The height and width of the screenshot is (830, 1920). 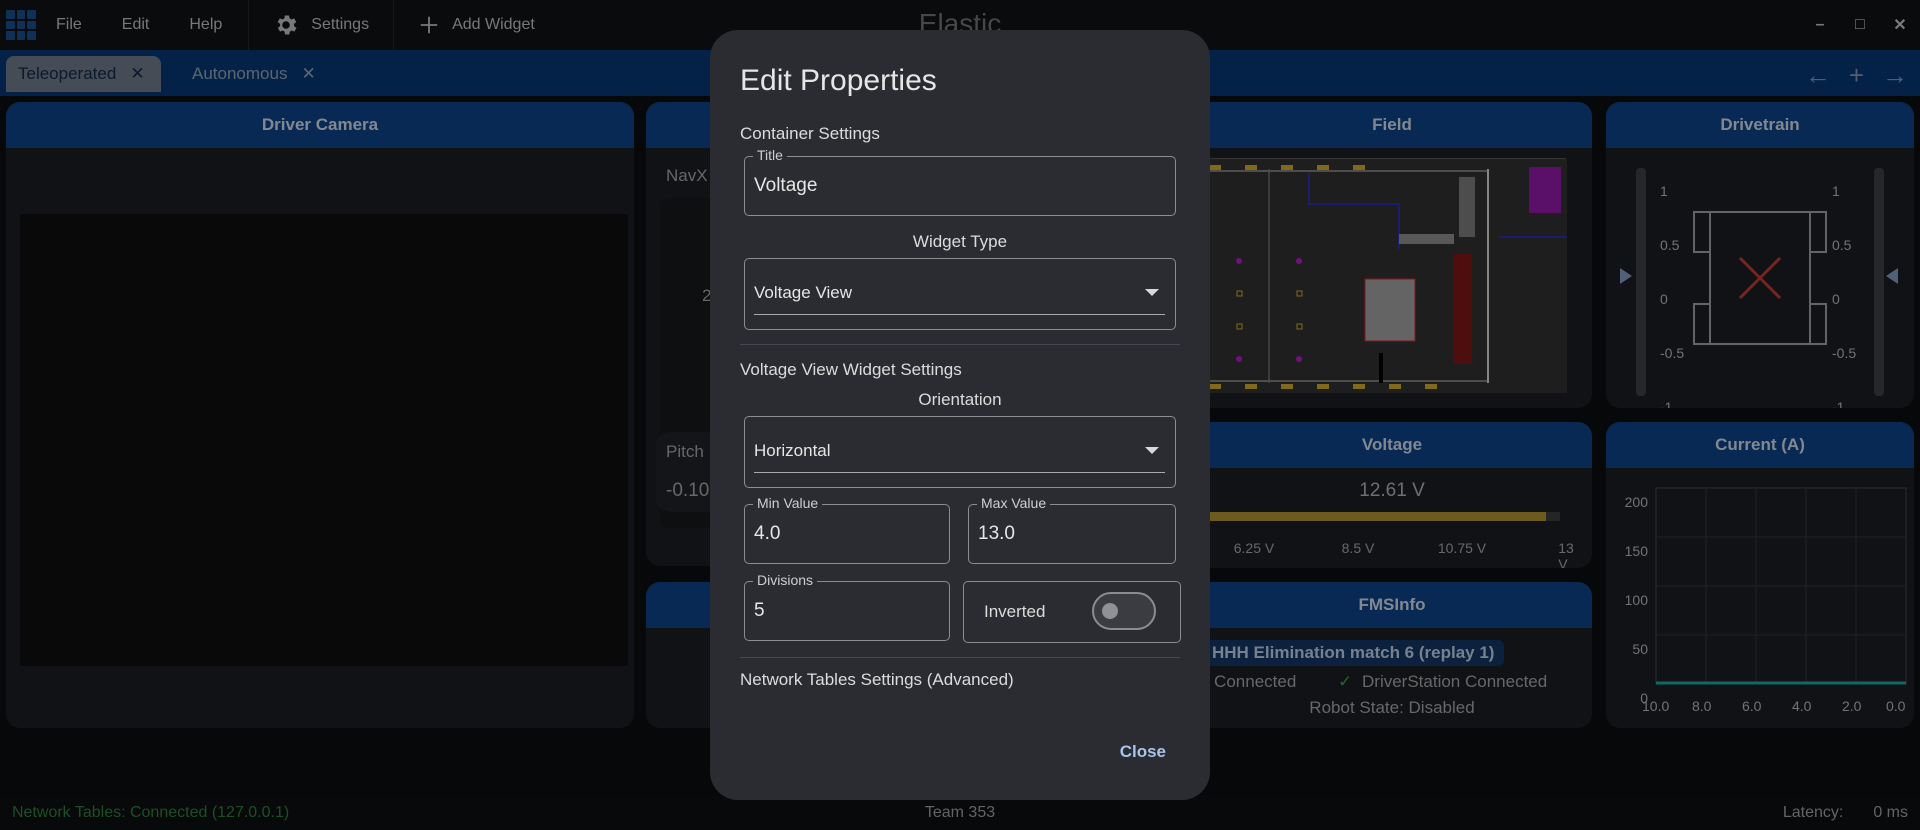 What do you see at coordinates (1014, 503) in the screenshot?
I see `max-value-label: Max Value` at bounding box center [1014, 503].